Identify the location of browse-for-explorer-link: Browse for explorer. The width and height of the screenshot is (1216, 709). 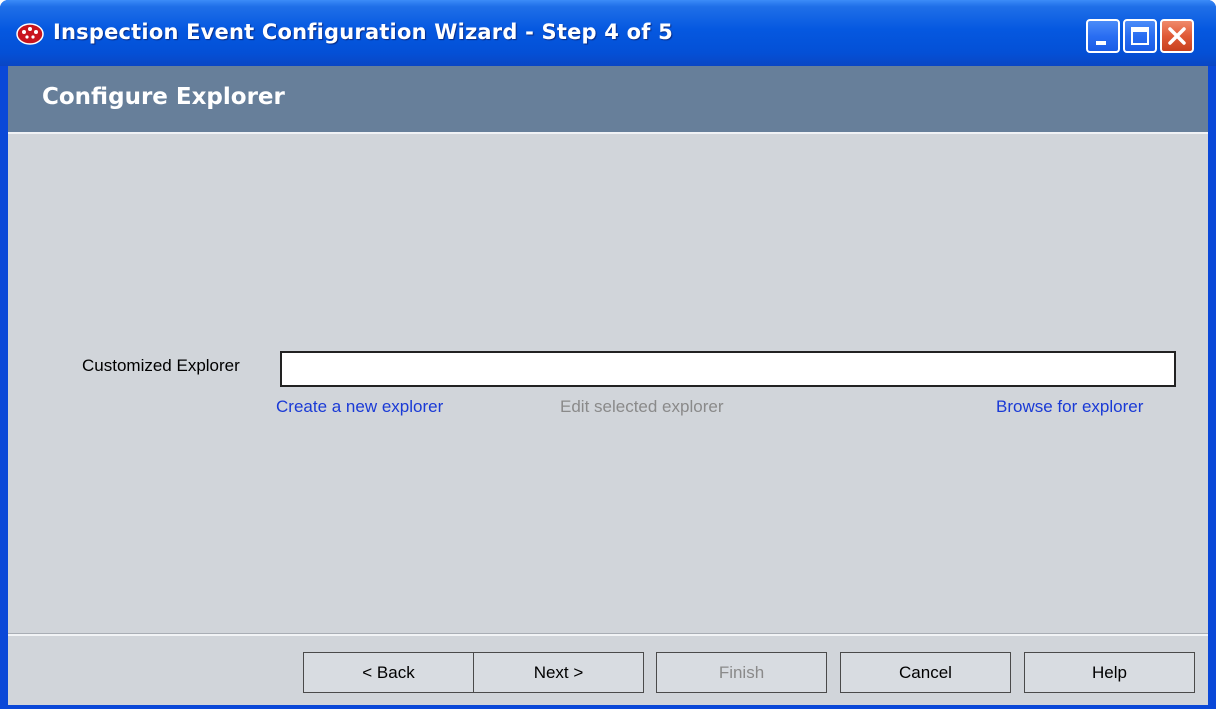
(1069, 407).